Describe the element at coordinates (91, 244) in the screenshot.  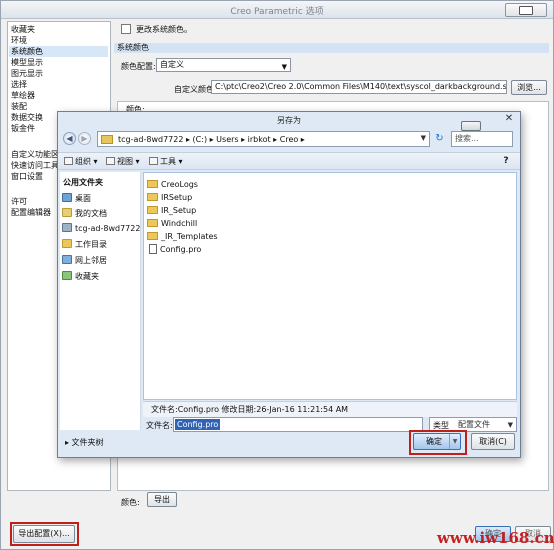
I see `tree-item-label: 工作目录` at that location.